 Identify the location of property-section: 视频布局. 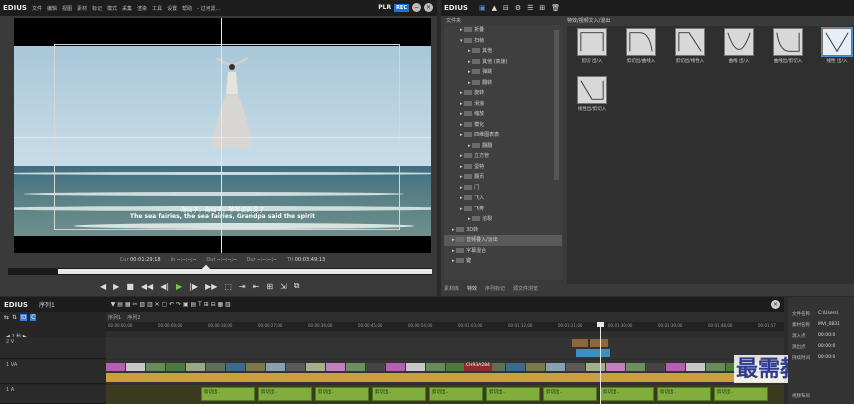
(801, 396).